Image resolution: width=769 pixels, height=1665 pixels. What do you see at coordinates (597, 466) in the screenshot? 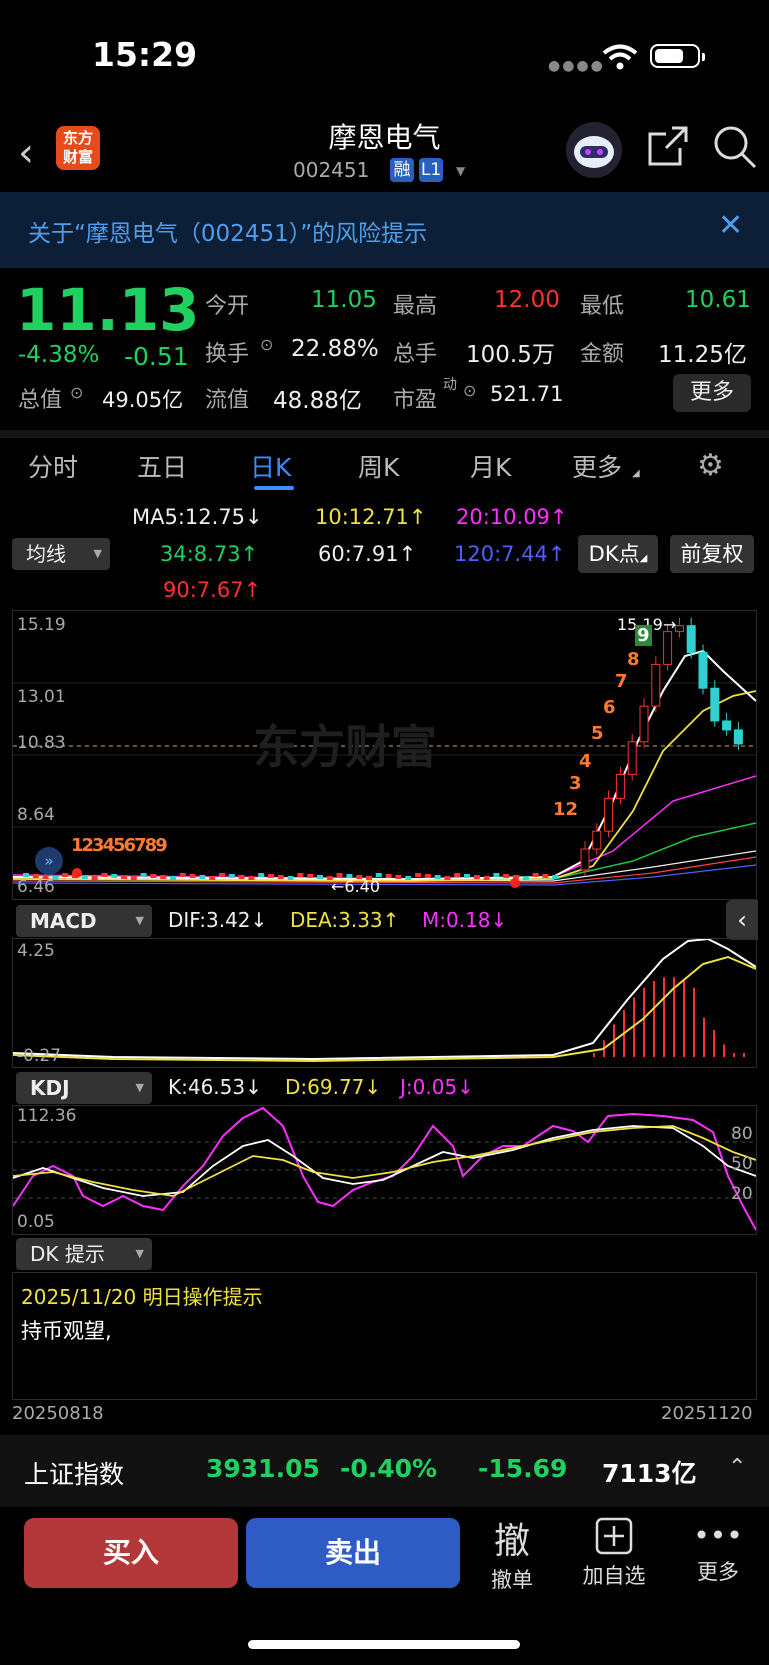
I see `tab-more: 更多` at bounding box center [597, 466].